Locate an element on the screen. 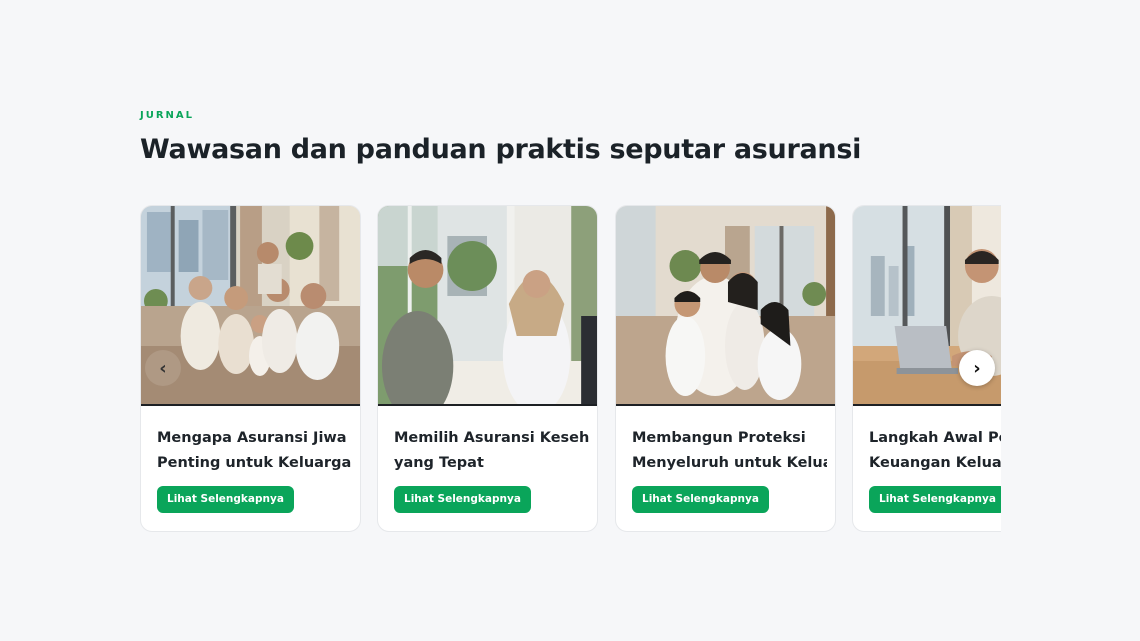 This screenshot has height=641, width=1140. chevron-right-icon: › is located at coordinates (977, 368).